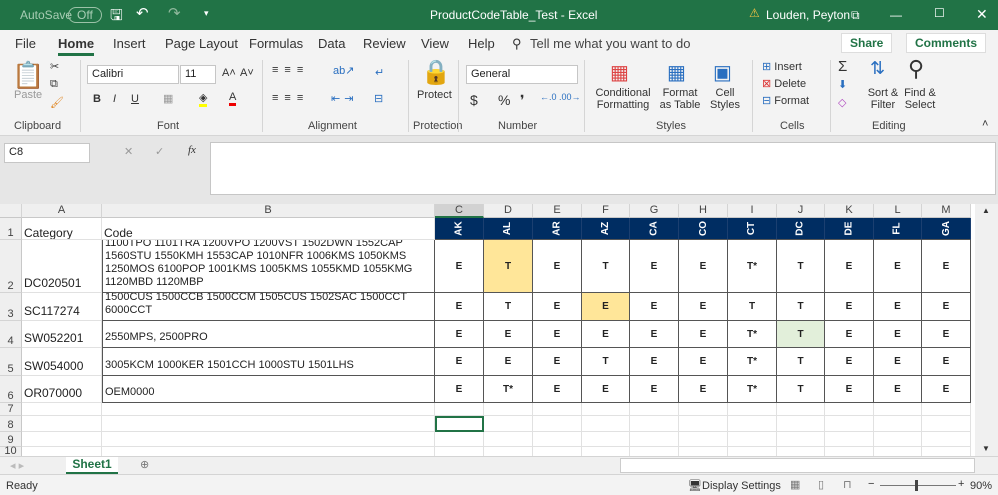 This screenshot has width=998, height=495. I want to click on tab-data: Data, so click(331, 43).